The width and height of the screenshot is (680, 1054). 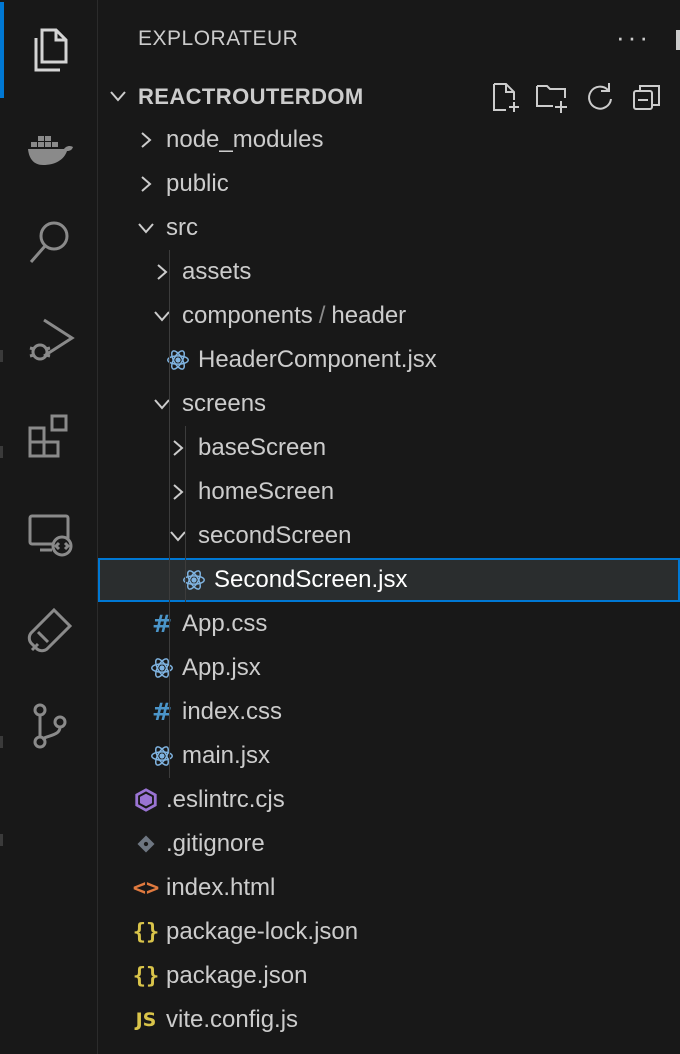 I want to click on javascript-icon: JS, so click(x=146, y=1020).